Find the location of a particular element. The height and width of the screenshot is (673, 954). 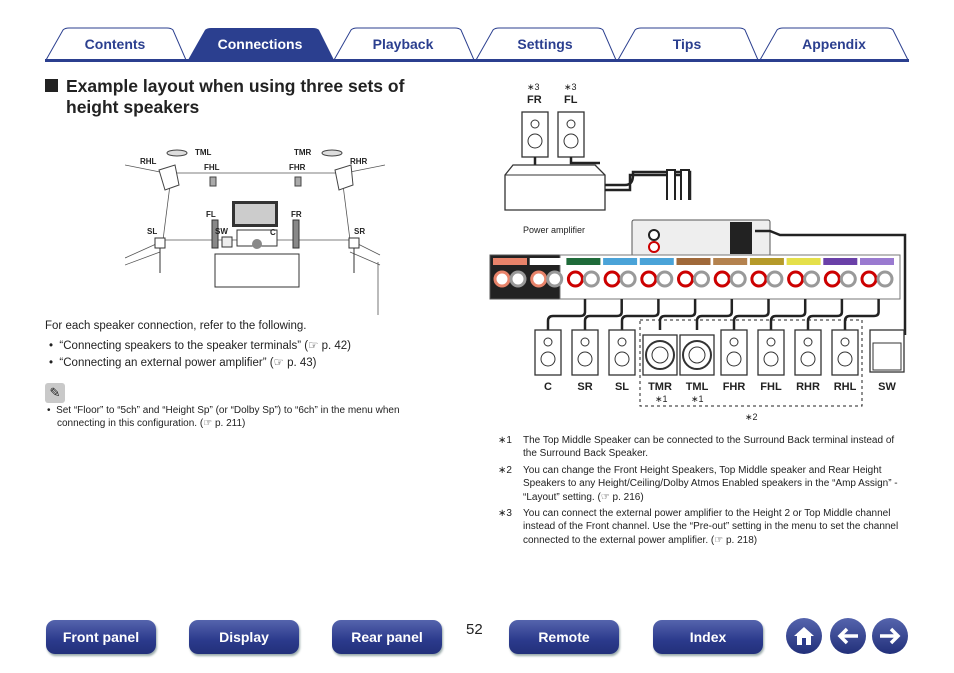

tab-settings: Settings is located at coordinates (546, 43).